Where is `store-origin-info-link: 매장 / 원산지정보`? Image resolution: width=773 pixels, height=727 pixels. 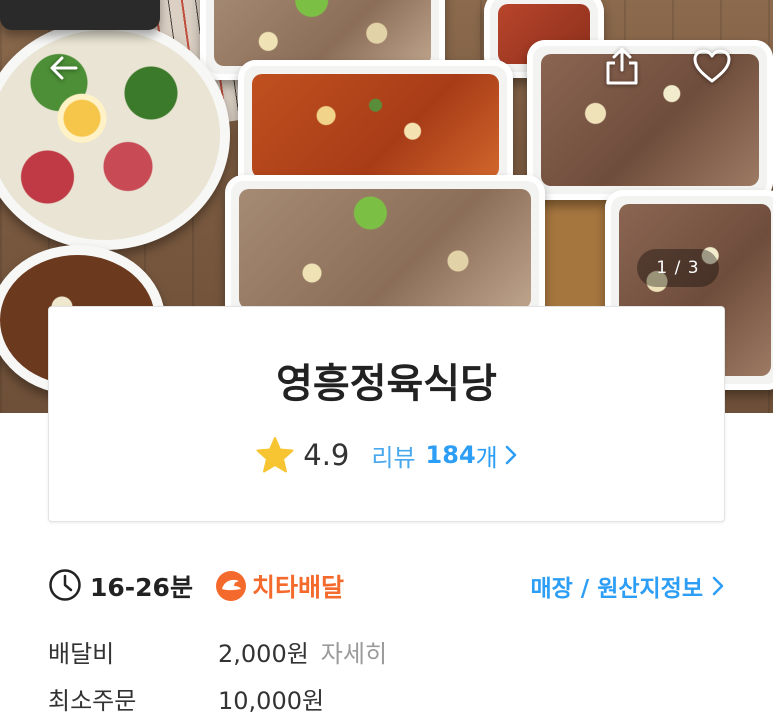
store-origin-info-link: 매장 / 원산지정보 is located at coordinates (627, 586).